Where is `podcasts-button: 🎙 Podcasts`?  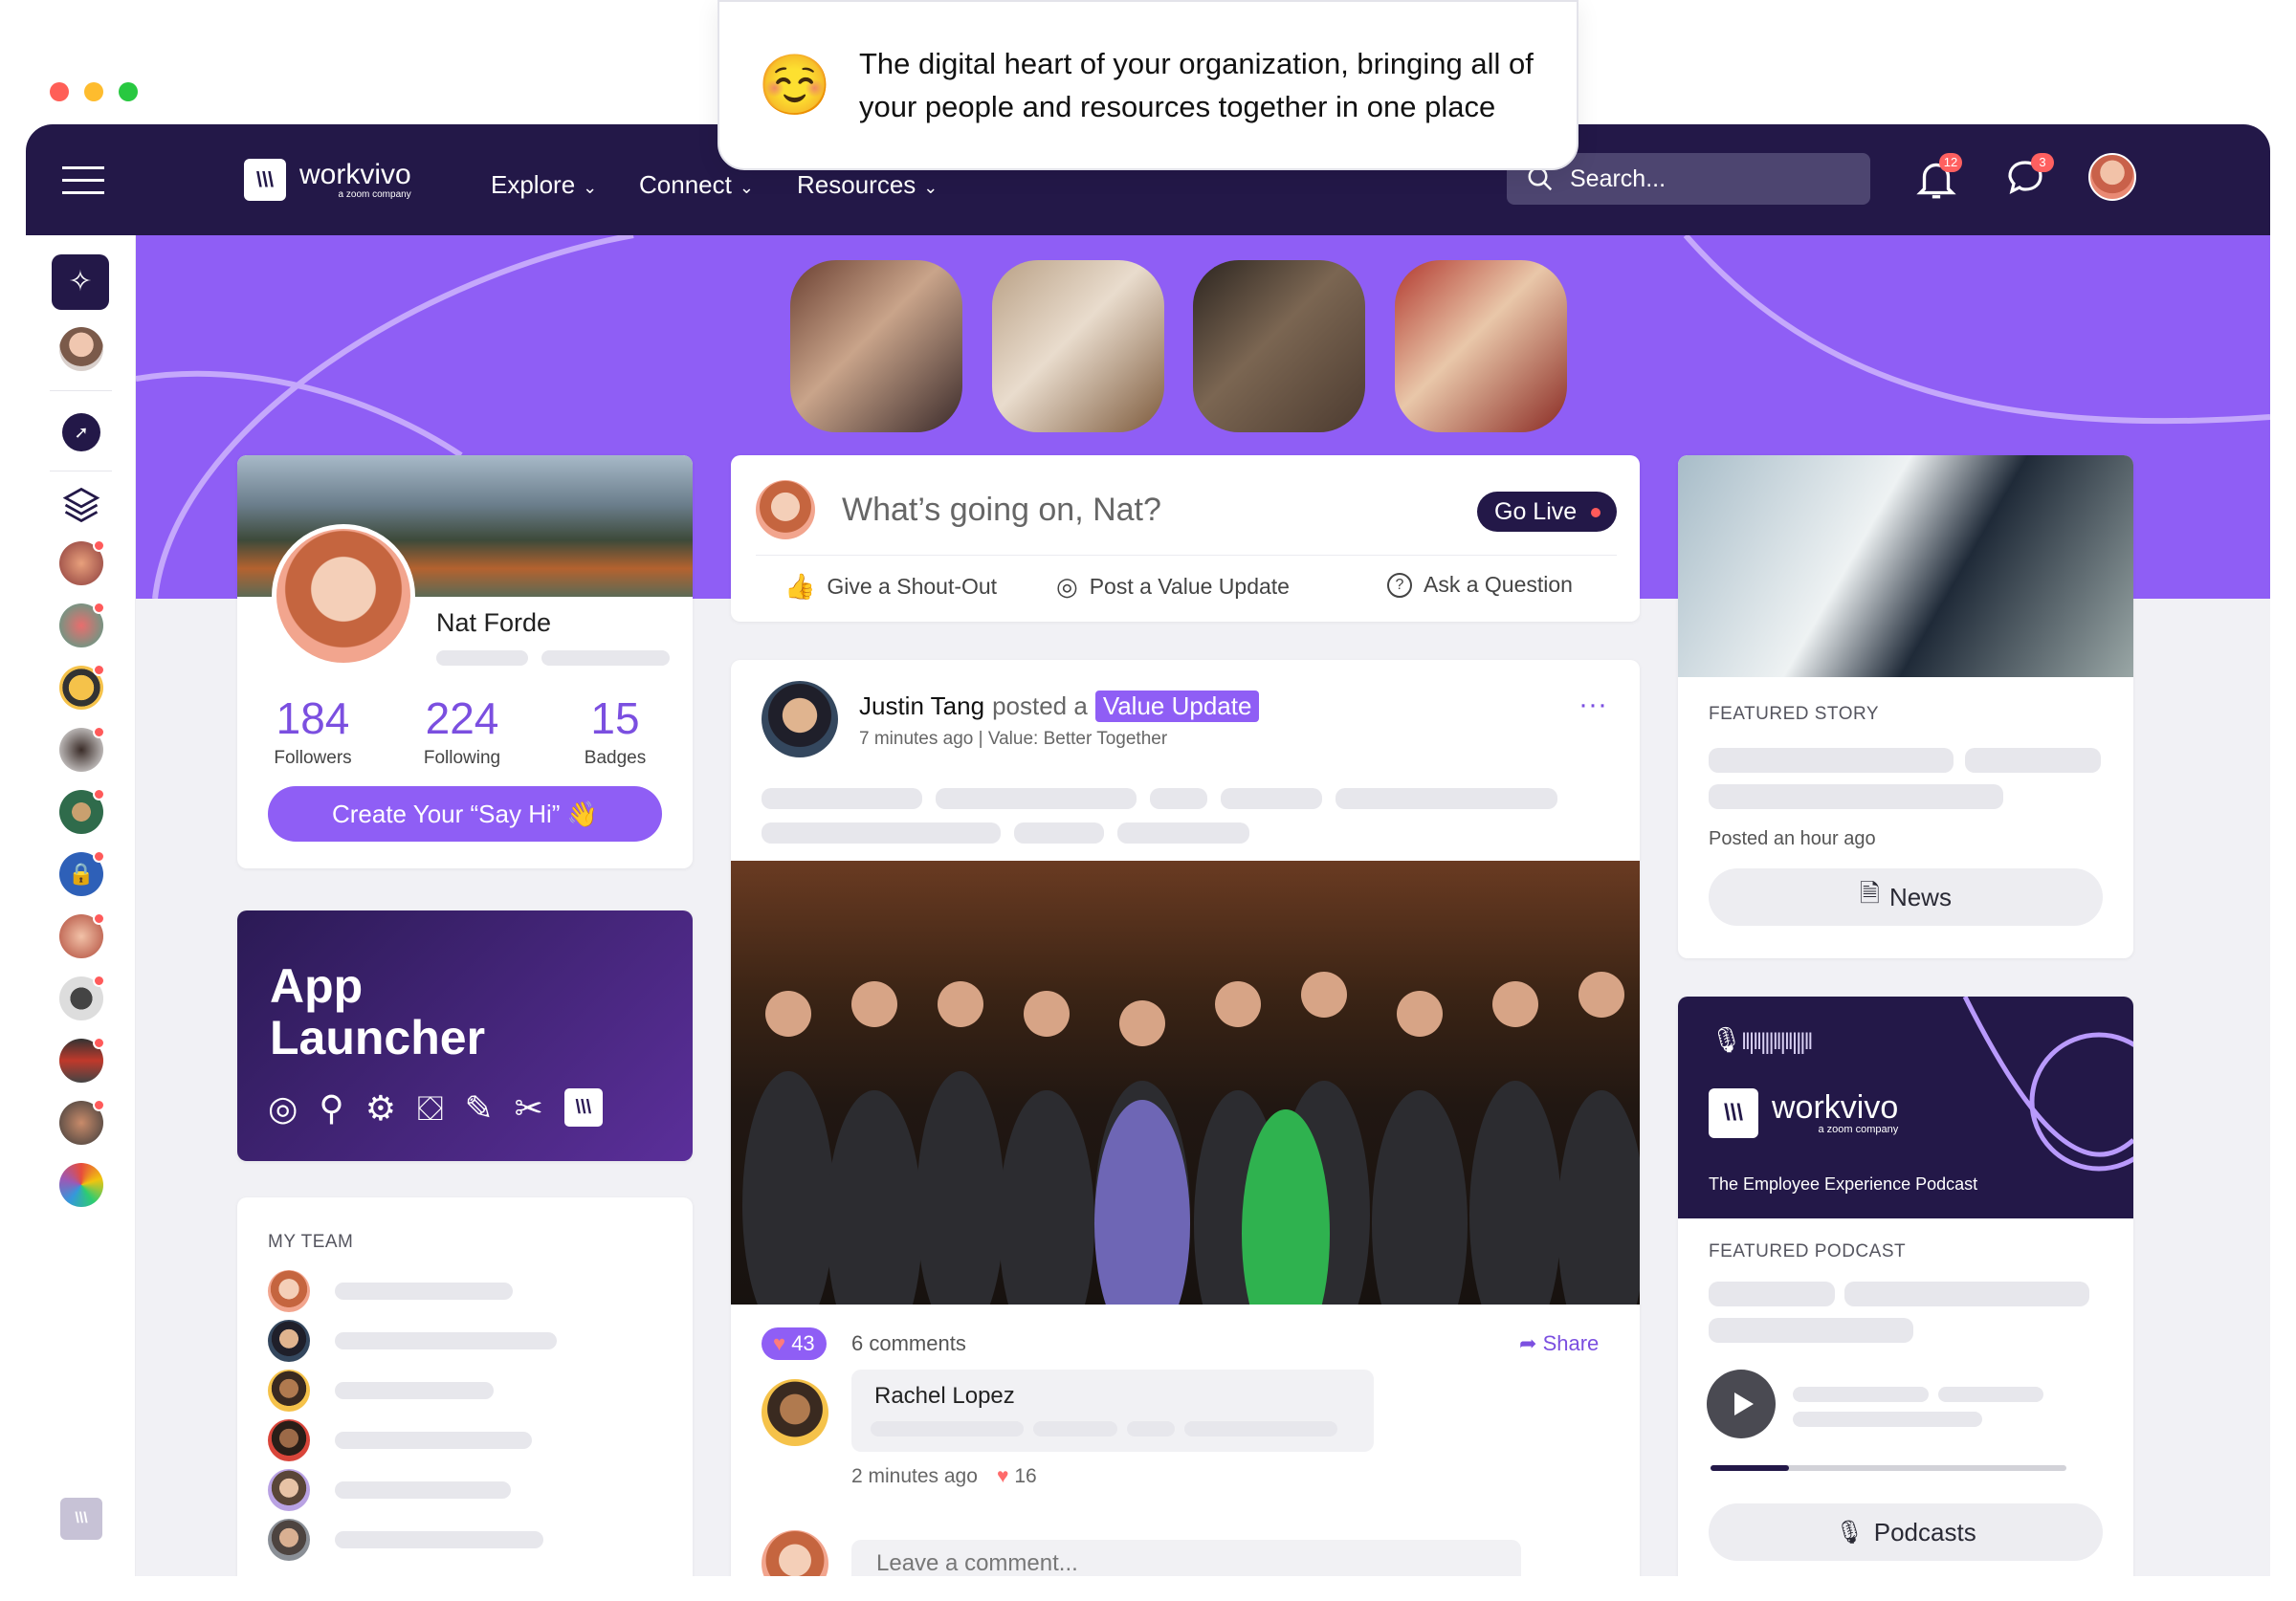
podcasts-button: 🎙 Podcasts is located at coordinates (1906, 1532).